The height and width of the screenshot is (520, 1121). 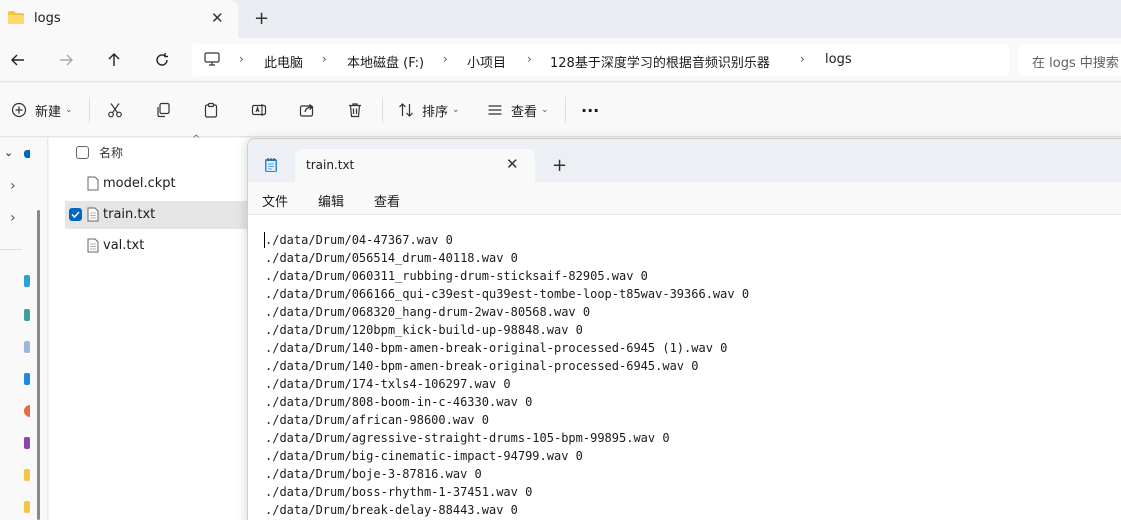 I want to click on menu-file: 文件, so click(x=275, y=200).